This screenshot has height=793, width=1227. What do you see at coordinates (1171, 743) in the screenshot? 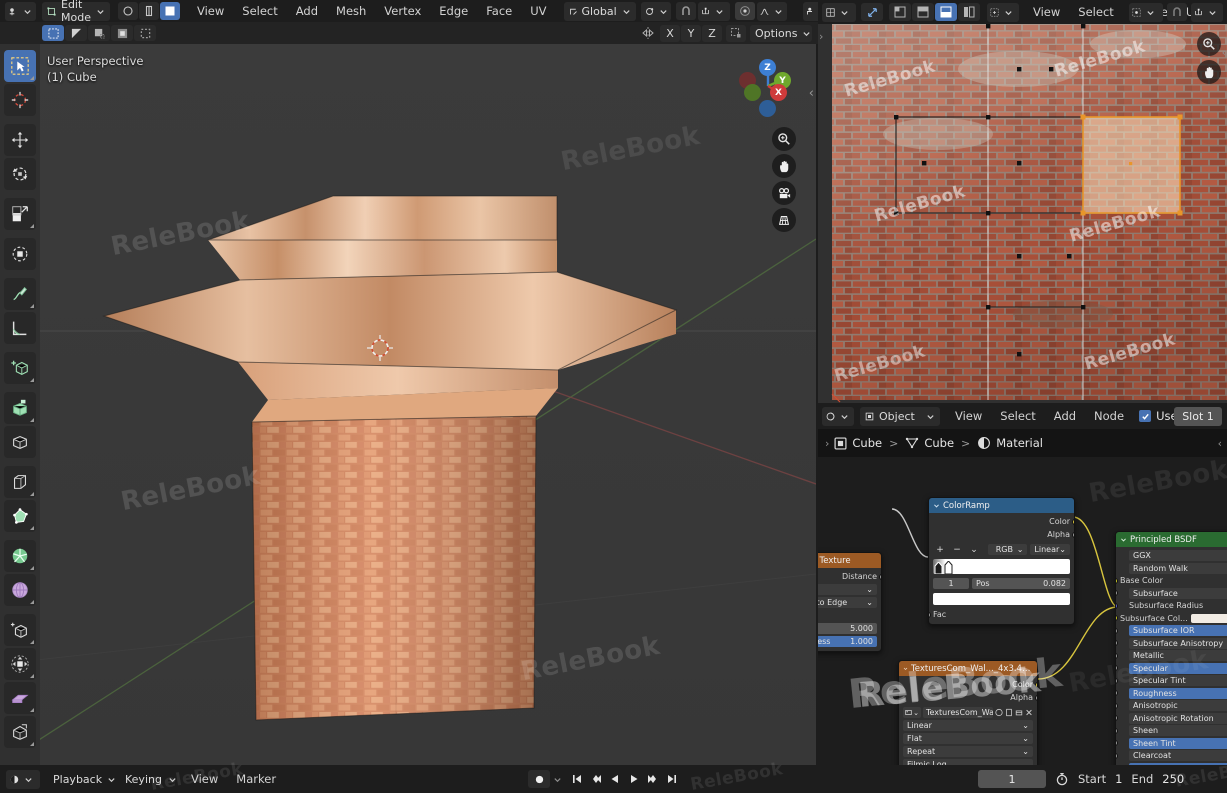
I see `principled-socket-sheen-tint: Sheen Tint` at bounding box center [1171, 743].